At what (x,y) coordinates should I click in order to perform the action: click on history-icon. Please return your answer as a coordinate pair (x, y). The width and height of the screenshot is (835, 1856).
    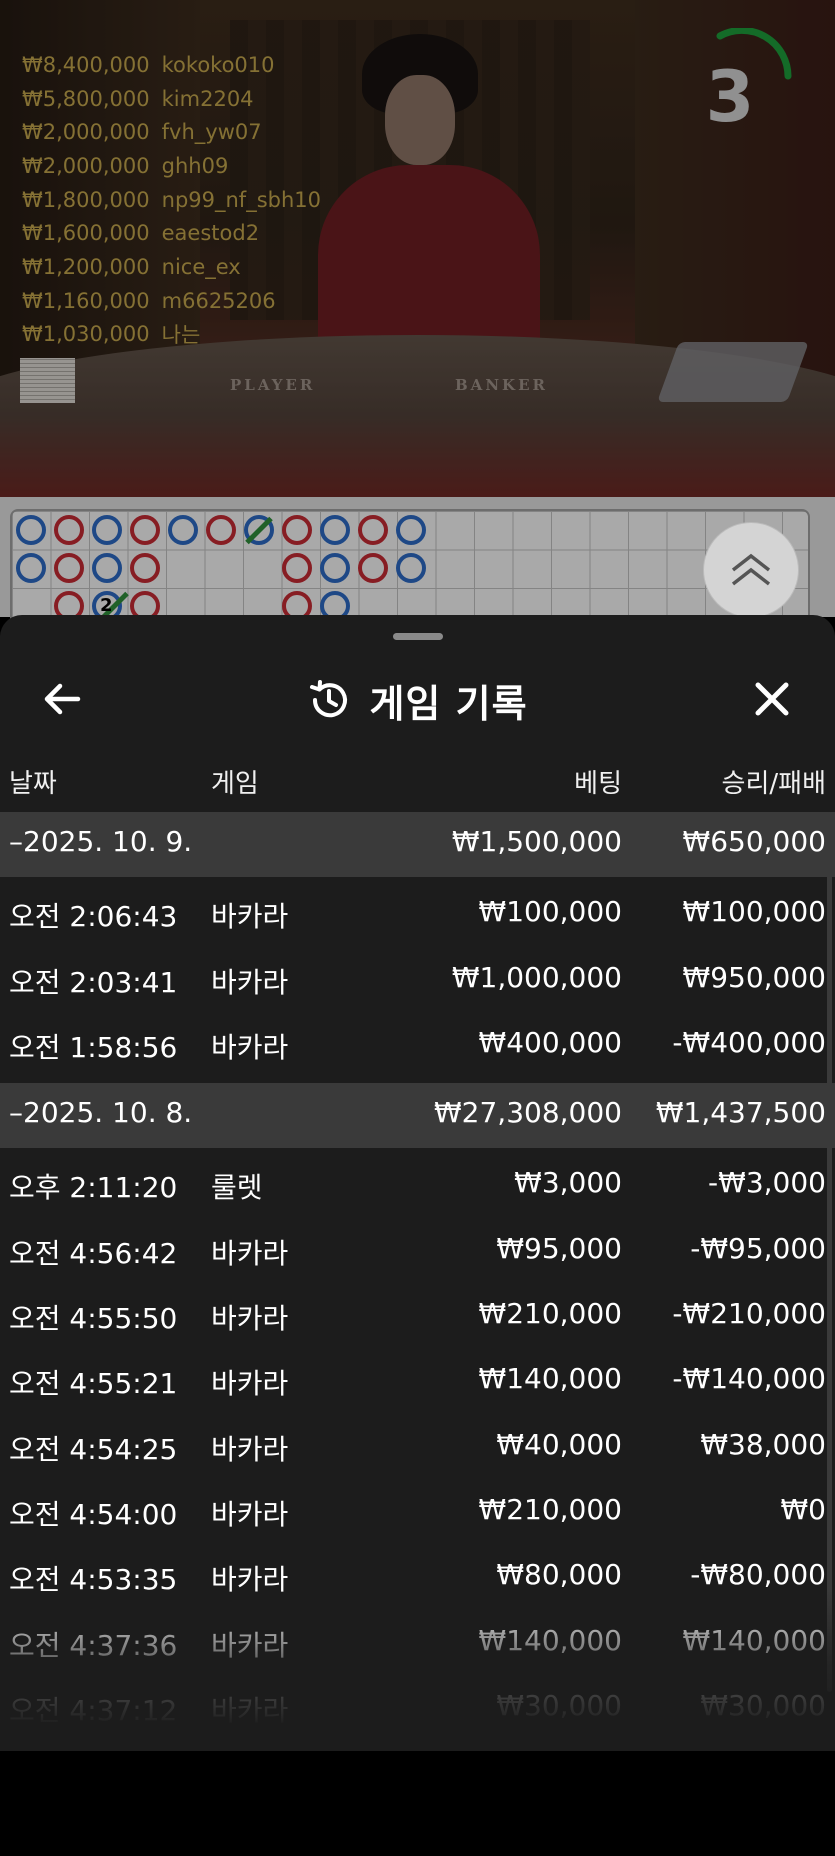
    Looking at the image, I should click on (329, 699).